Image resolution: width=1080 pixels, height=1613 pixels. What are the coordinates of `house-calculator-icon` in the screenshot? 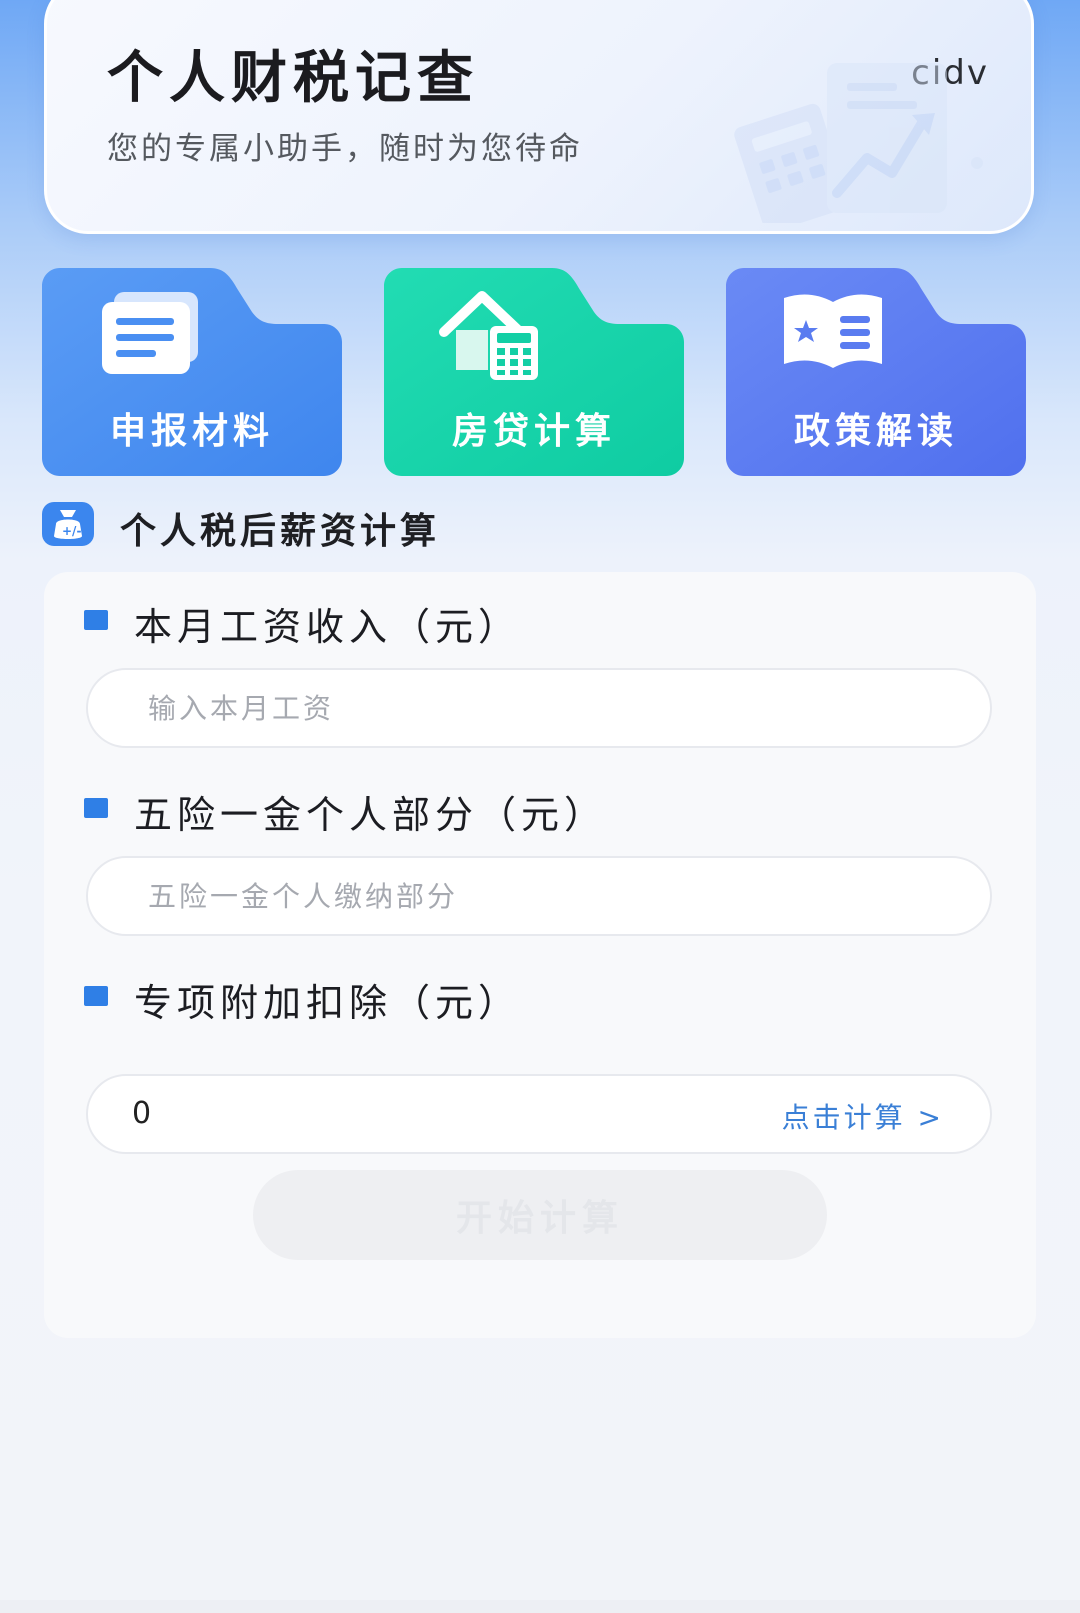 It's located at (488, 335).